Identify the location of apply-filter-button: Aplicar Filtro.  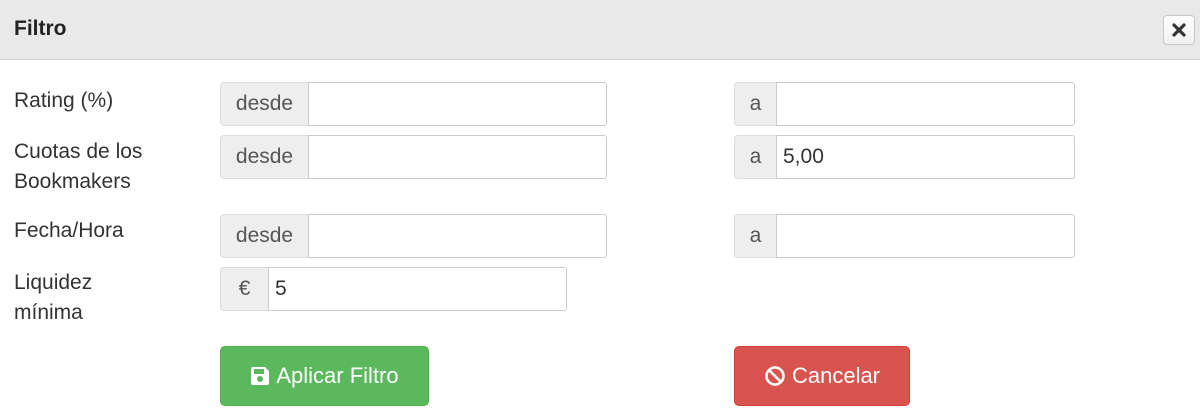
(324, 376).